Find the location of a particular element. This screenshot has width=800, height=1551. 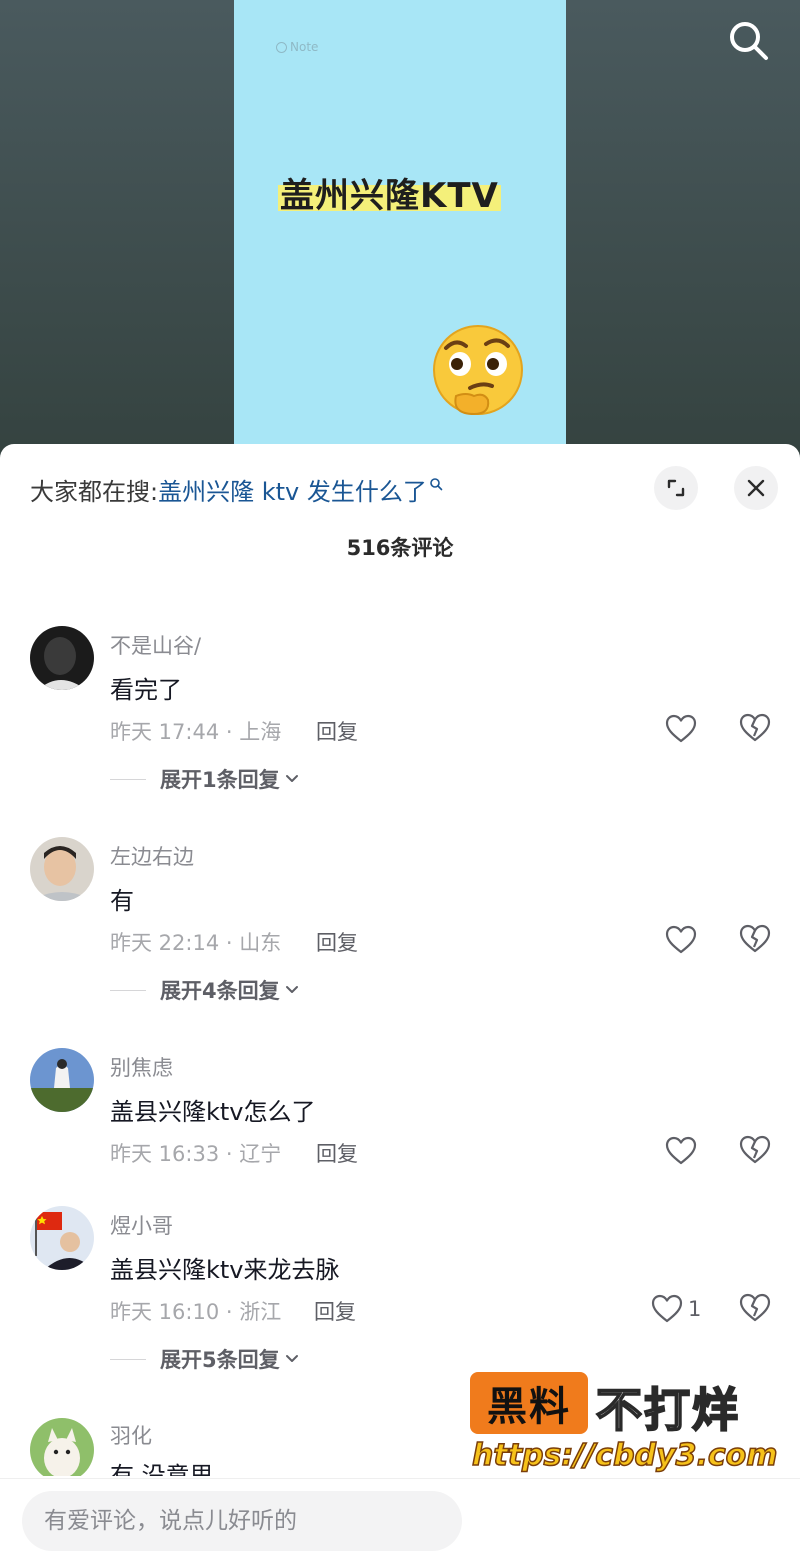

note-text: Note is located at coordinates (304, 47).